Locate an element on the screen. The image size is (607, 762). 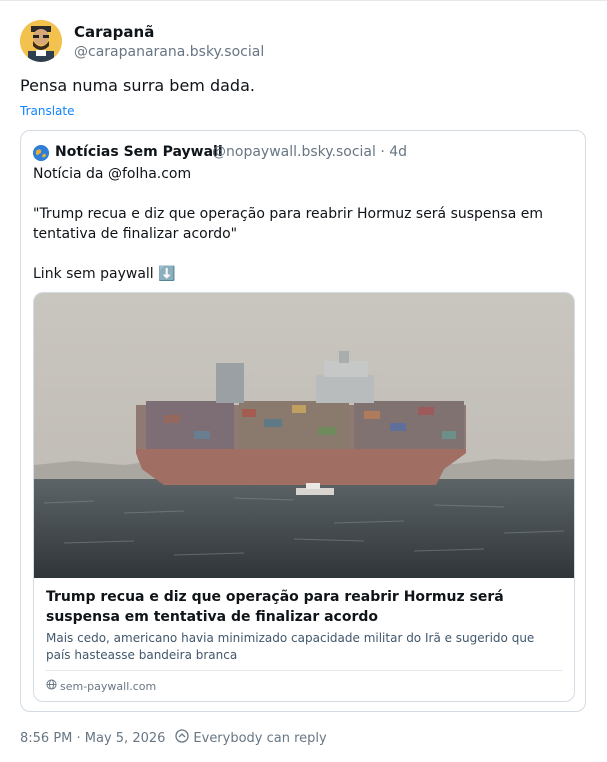
reply-setting-label: Everybody can reply is located at coordinates (260, 738).